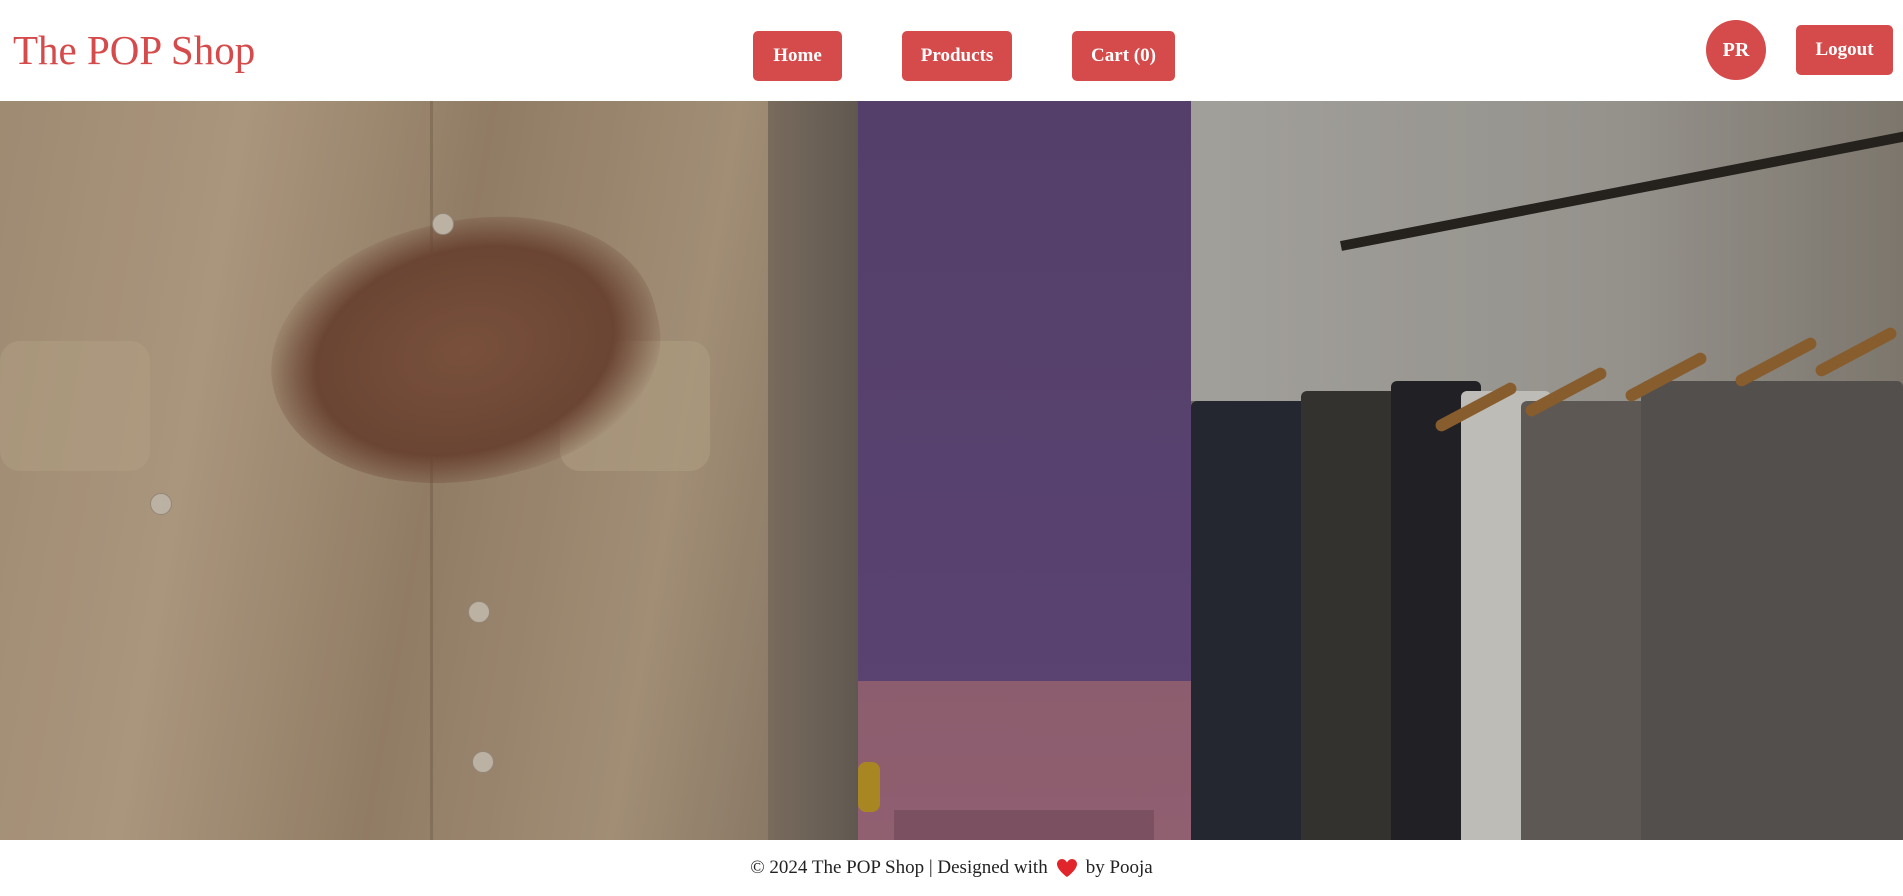 This screenshot has height=896, width=1903. Describe the element at coordinates (134, 50) in the screenshot. I see `brand-logo: The POP Shop` at that location.